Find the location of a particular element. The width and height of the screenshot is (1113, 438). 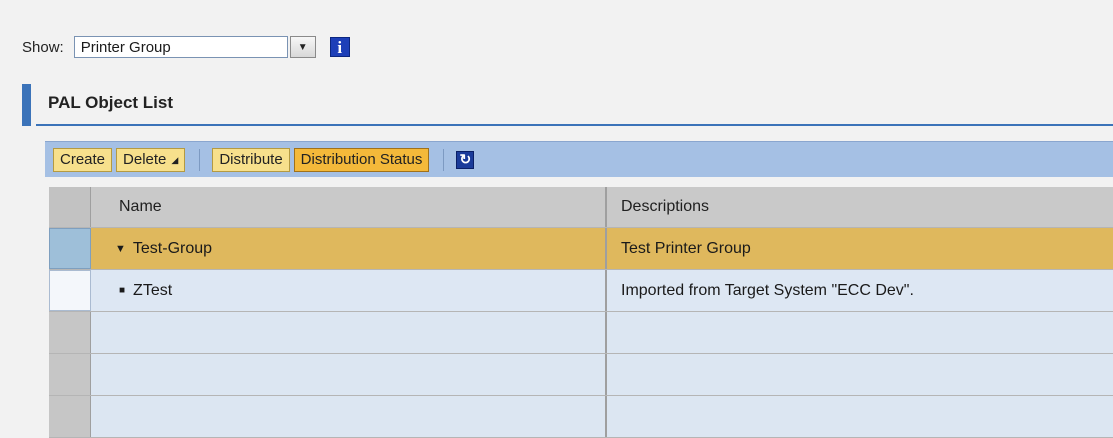

panel-title-underline is located at coordinates (574, 125).